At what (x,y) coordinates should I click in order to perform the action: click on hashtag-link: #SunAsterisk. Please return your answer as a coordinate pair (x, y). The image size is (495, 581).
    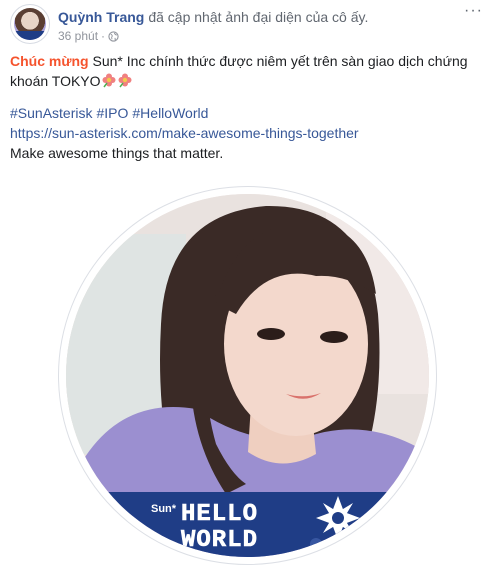
    Looking at the image, I should click on (51, 113).